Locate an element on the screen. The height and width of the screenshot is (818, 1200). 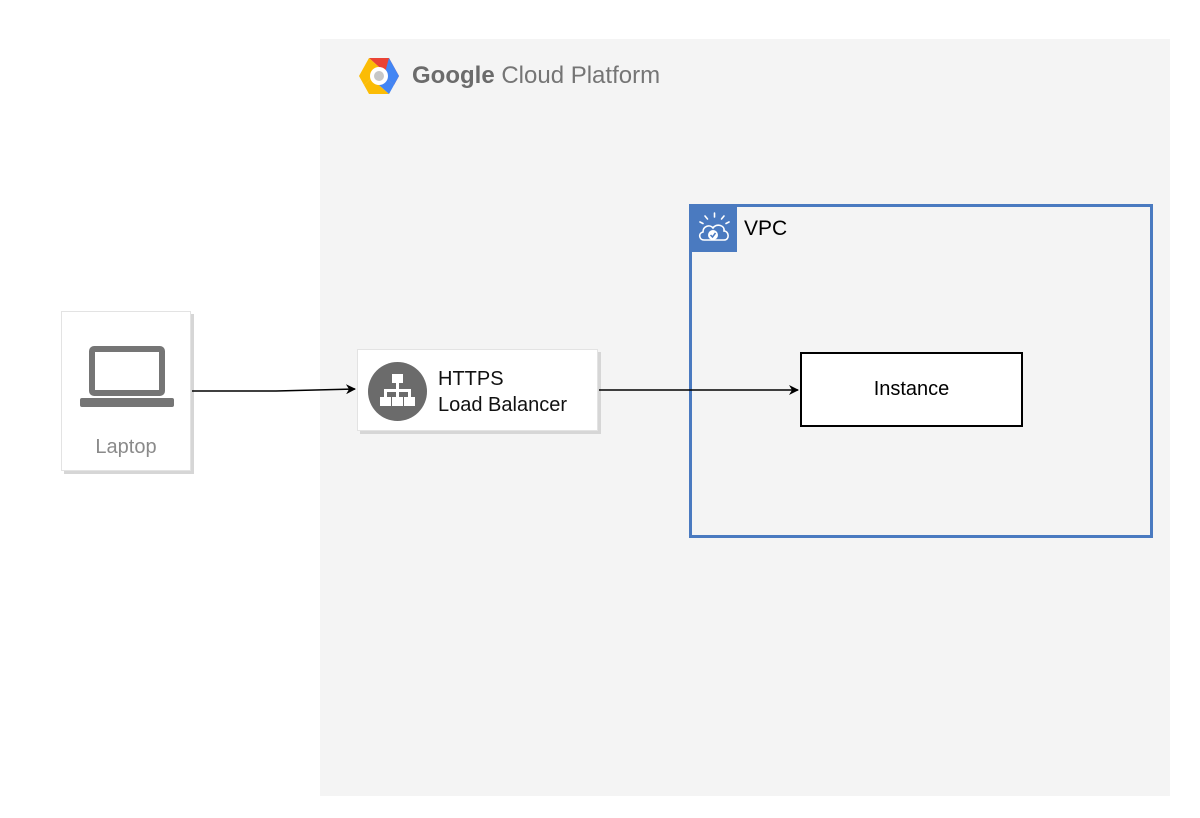
vpc-label: VPC is located at coordinates (766, 228).